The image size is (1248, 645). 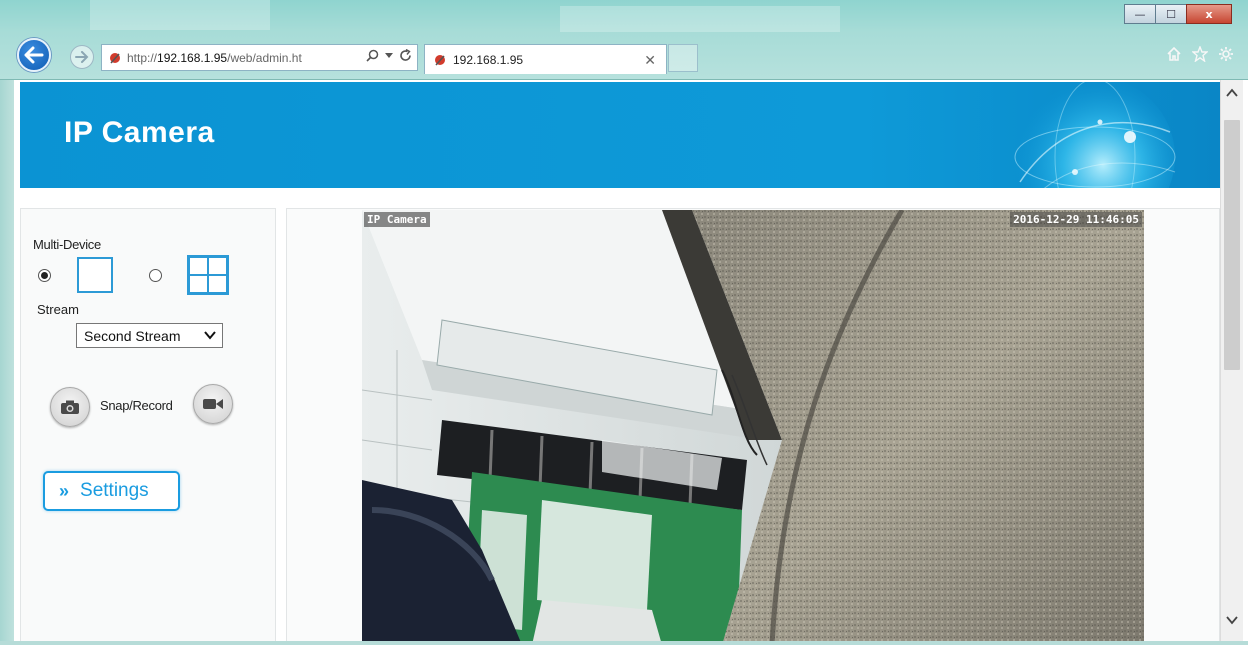 I want to click on maximize-button: ☐, so click(x=1171, y=14).